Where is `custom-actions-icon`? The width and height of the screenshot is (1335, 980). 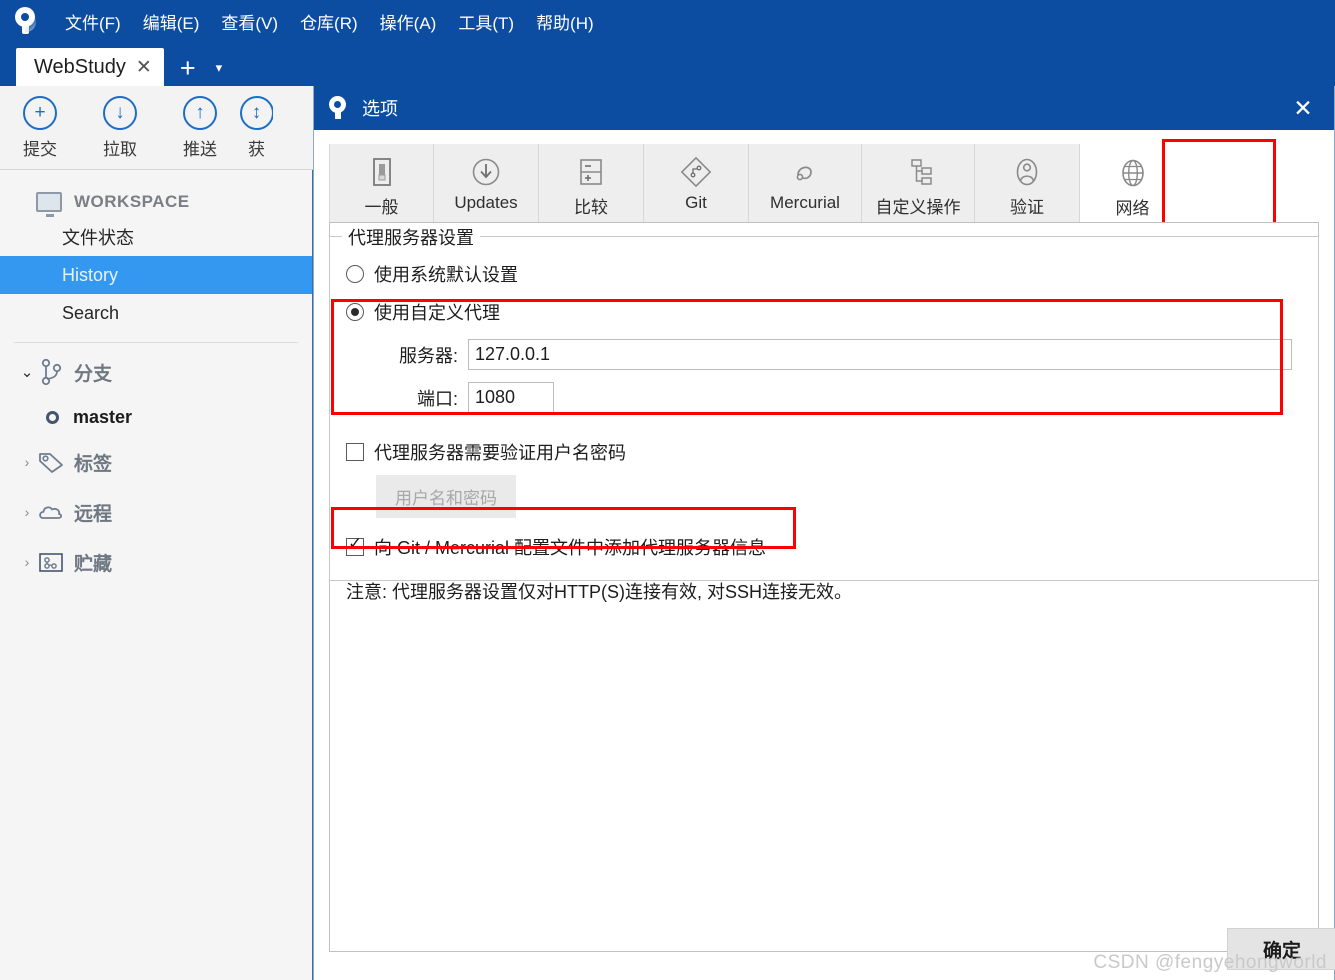
custom-actions-icon is located at coordinates (918, 172).